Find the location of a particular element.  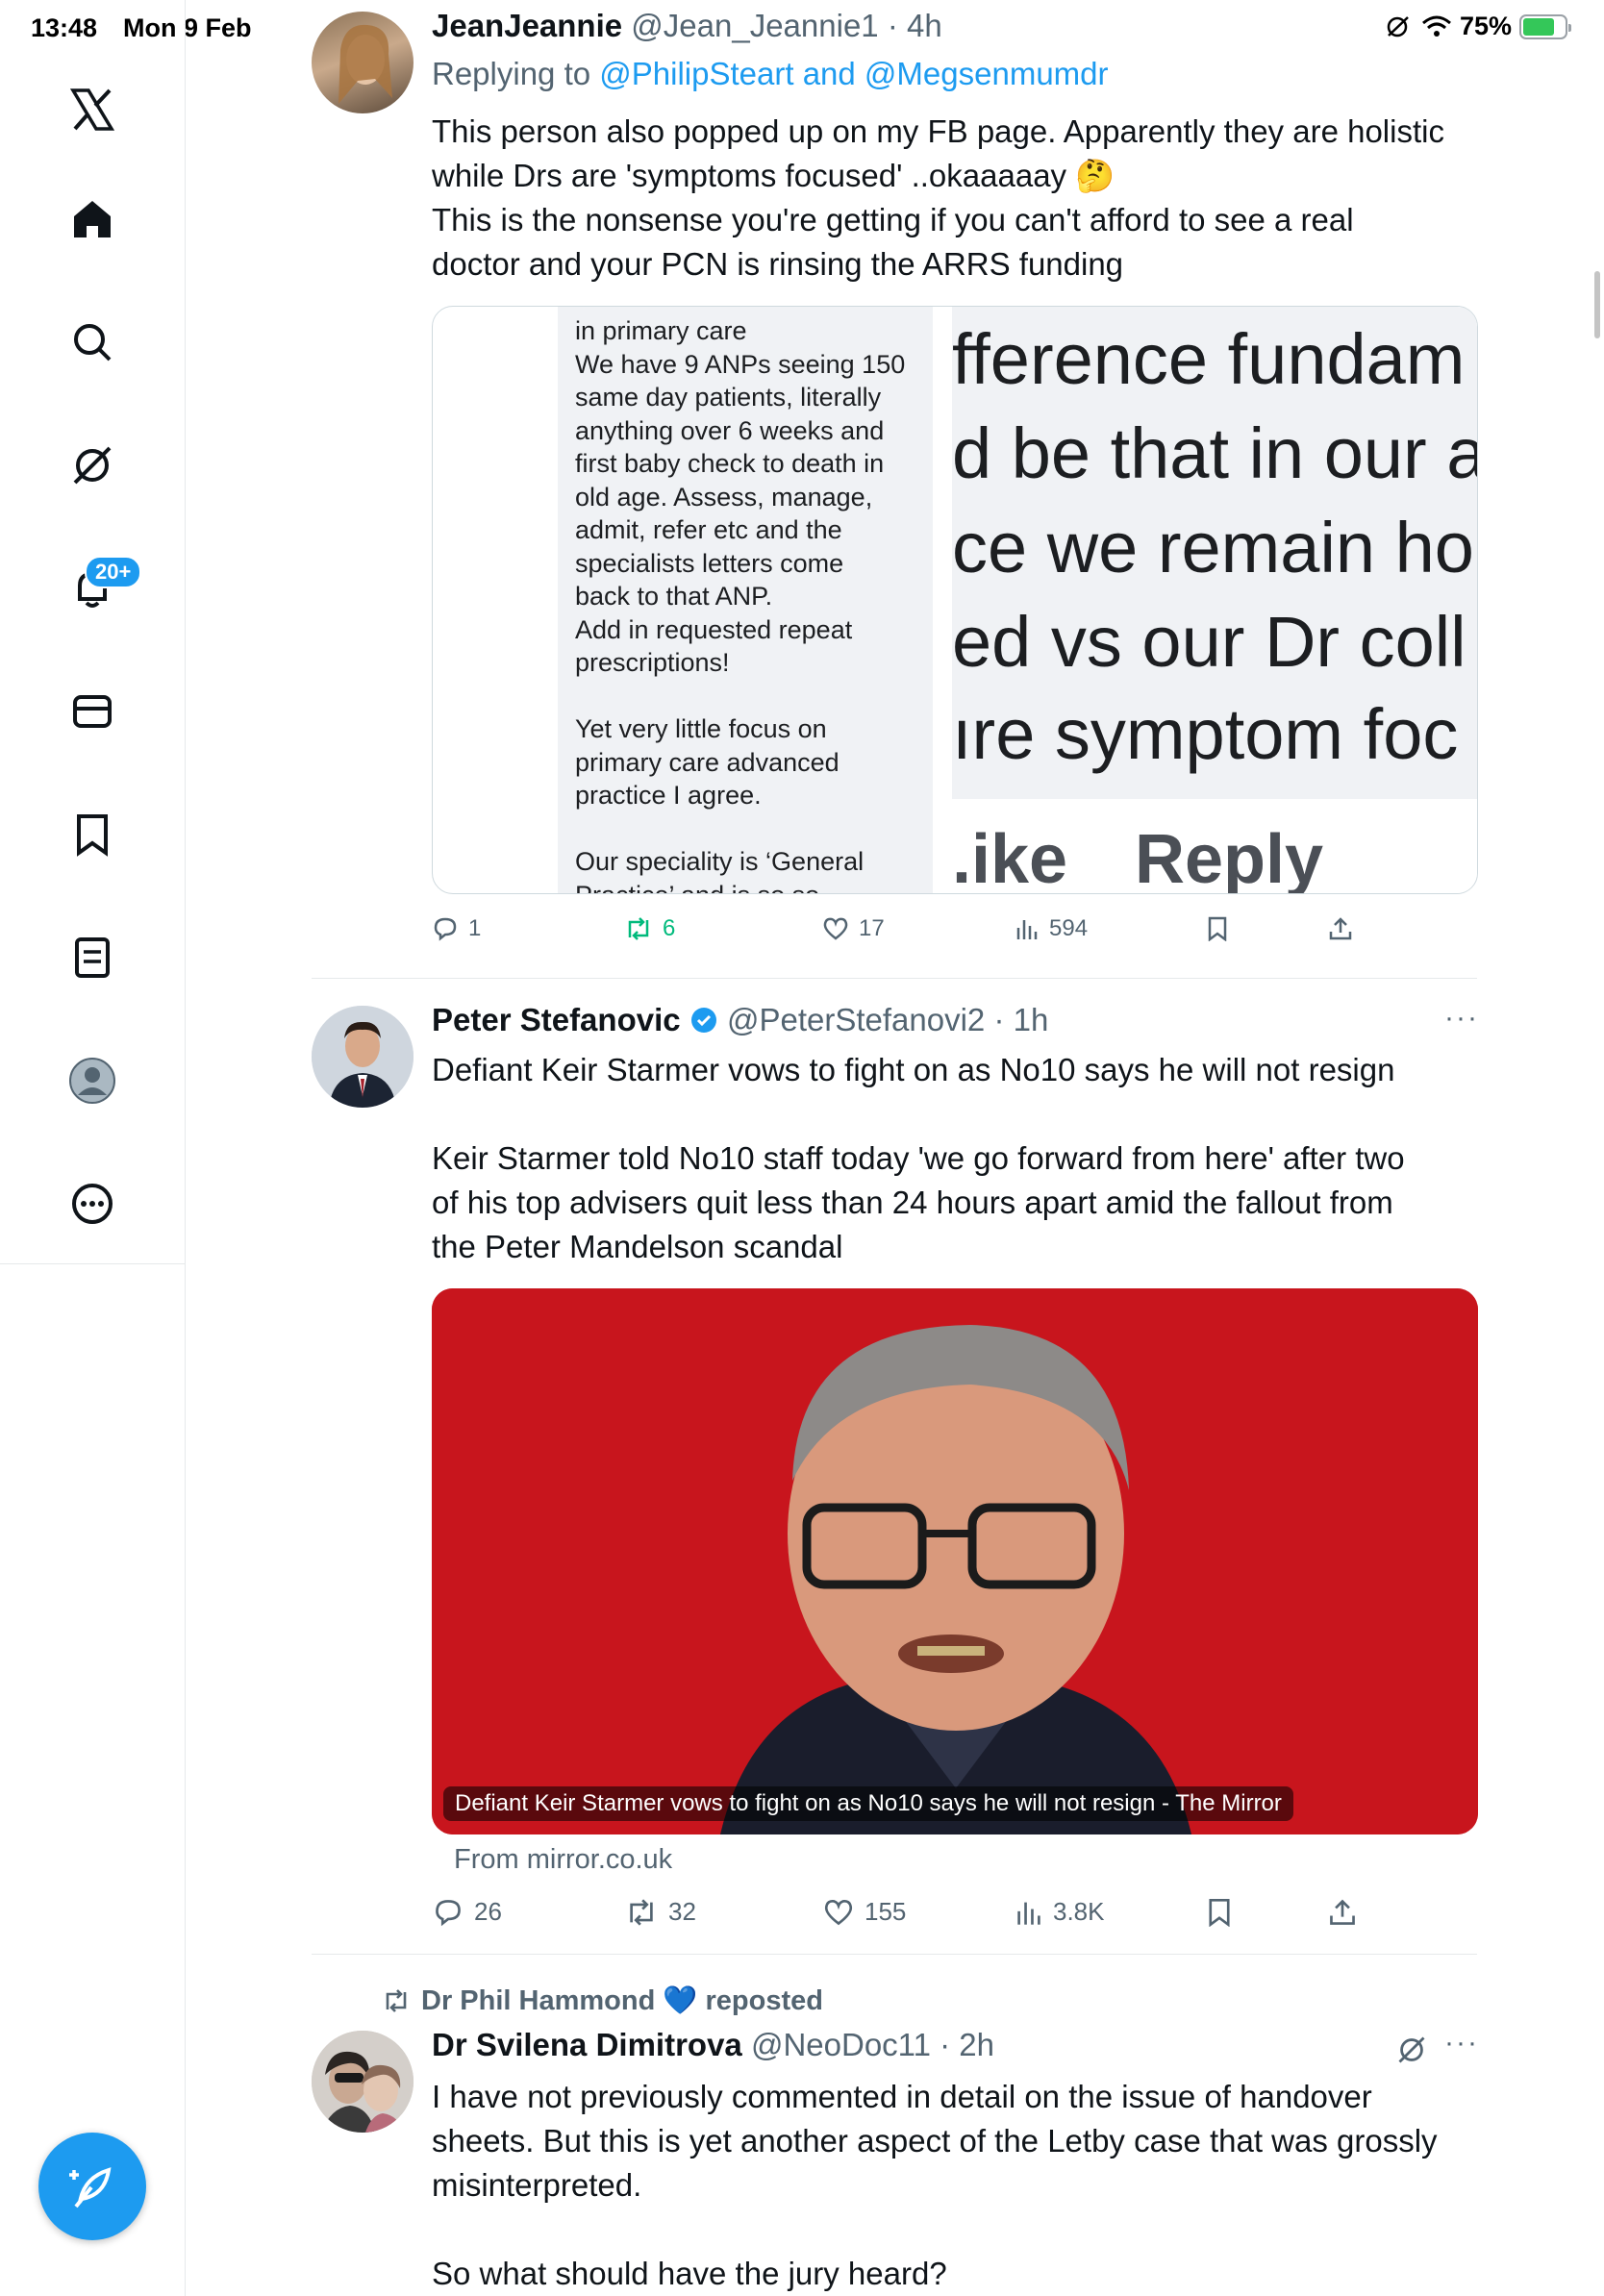

grok-icon is located at coordinates (1411, 2049).